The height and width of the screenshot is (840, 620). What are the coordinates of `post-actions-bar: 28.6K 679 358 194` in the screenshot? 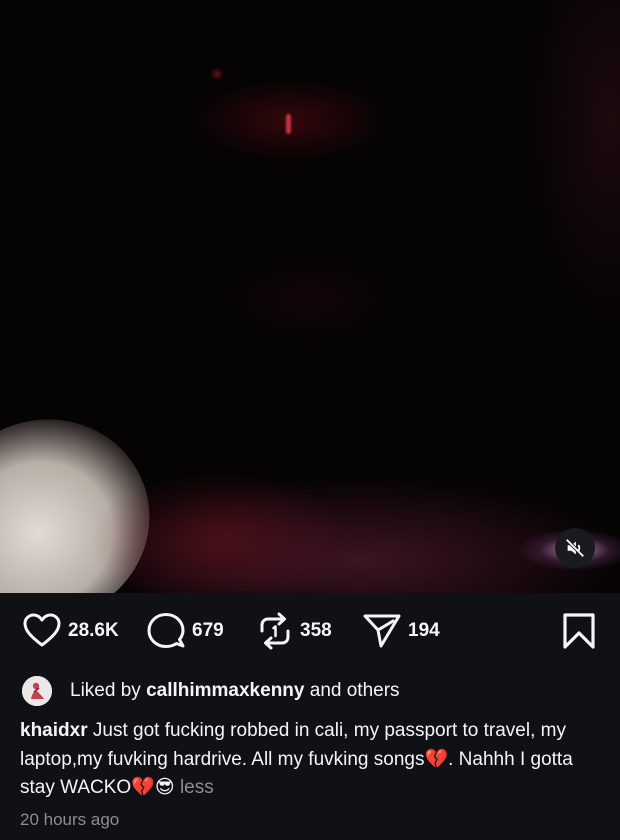 It's located at (310, 631).